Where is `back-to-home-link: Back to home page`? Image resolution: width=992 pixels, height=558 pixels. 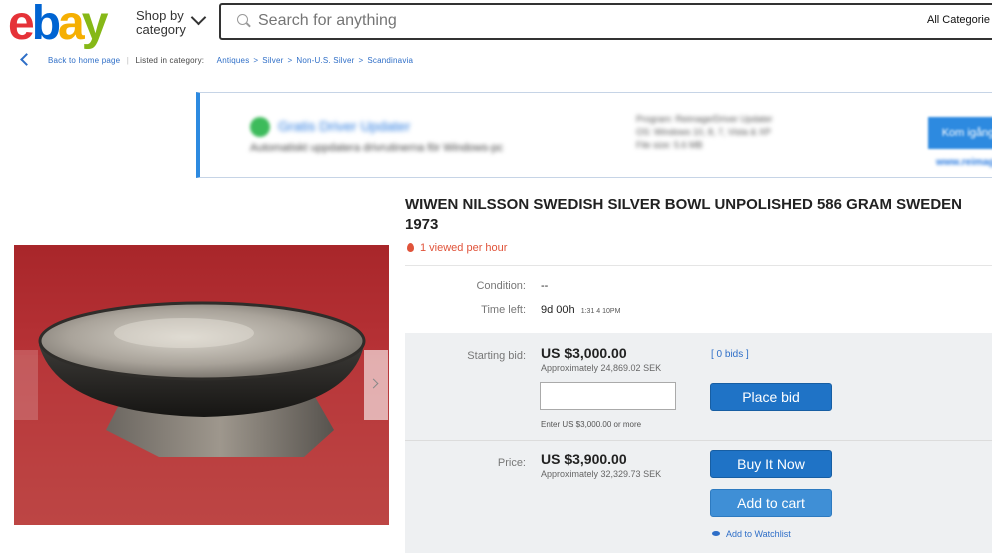
back-to-home-link: Back to home page is located at coordinates (84, 60).